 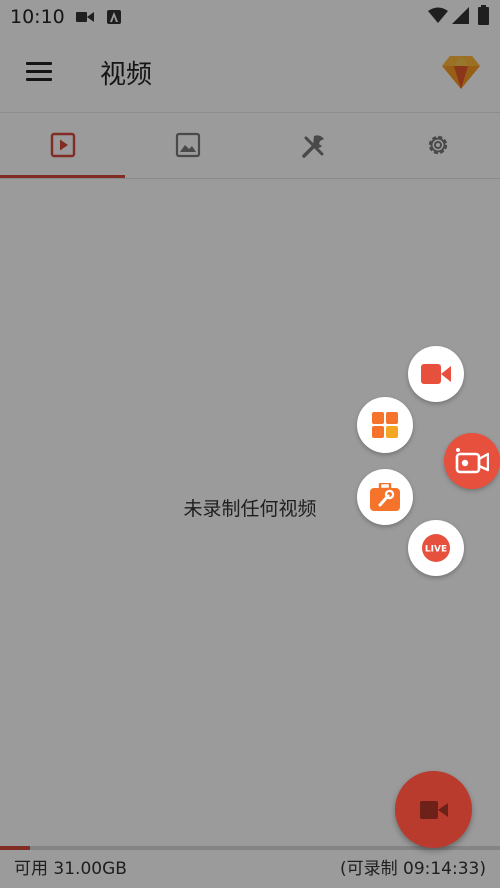 I want to click on toolbox-bubble, so click(x=385, y=497).